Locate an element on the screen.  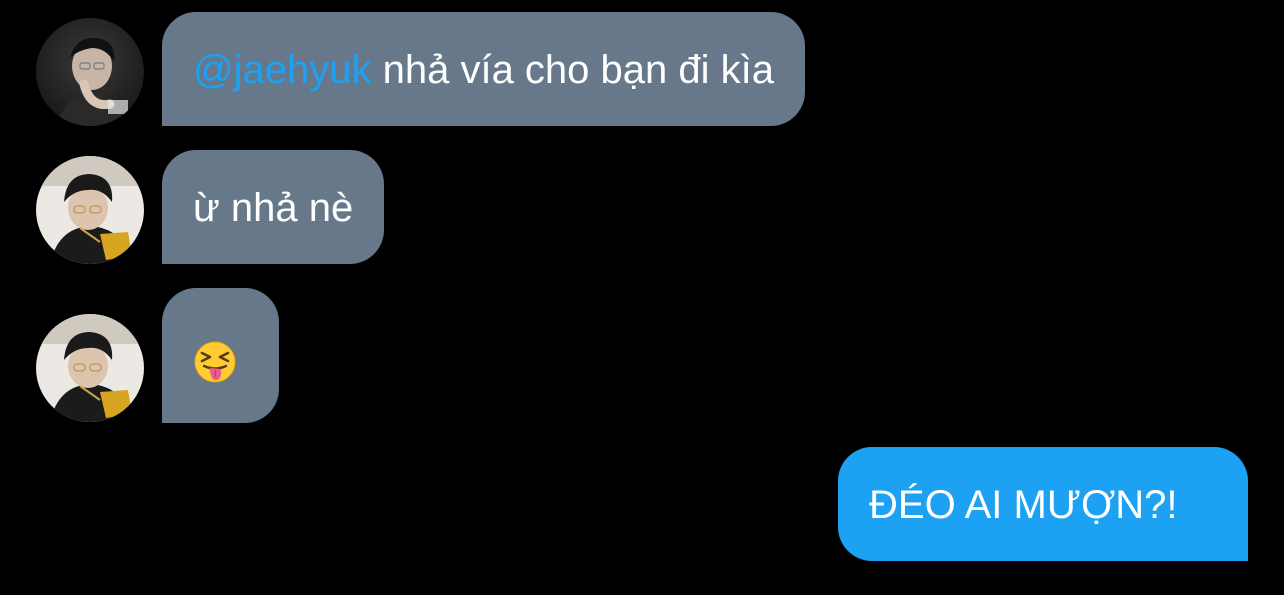
message-bubble: ừ nhả nè is located at coordinates (273, 207).